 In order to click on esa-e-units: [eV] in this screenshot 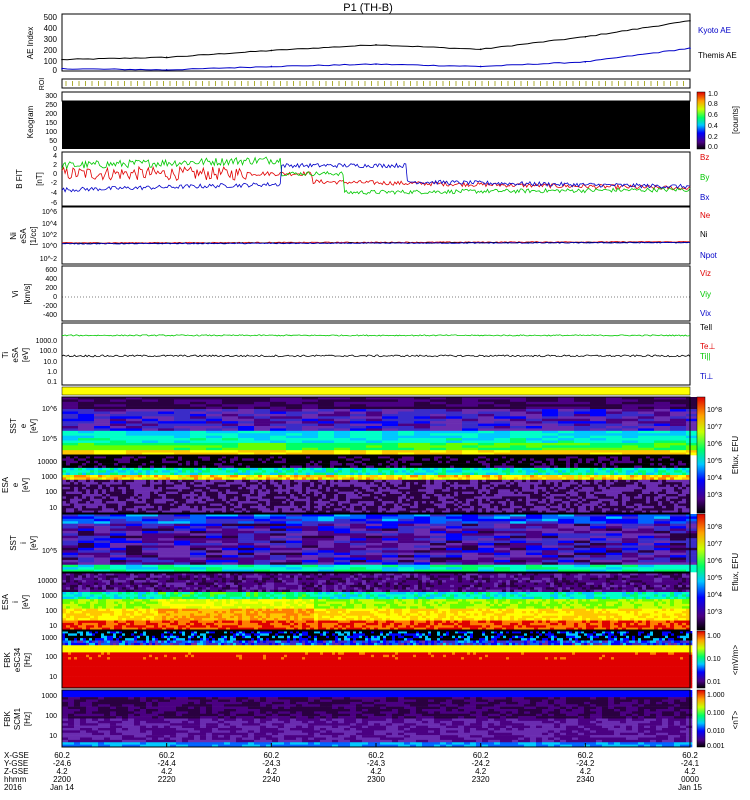, I will do `click(25, 485)`.